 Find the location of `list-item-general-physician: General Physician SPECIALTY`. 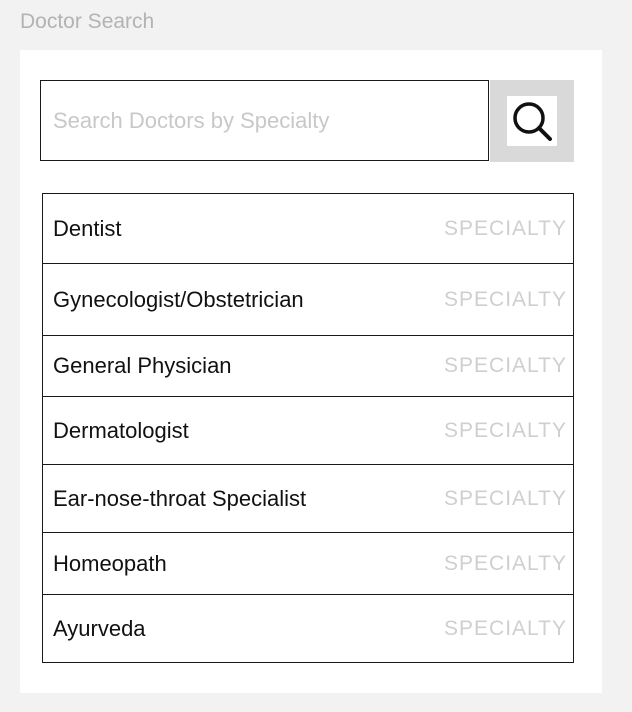

list-item-general-physician: General Physician SPECIALTY is located at coordinates (308, 365).